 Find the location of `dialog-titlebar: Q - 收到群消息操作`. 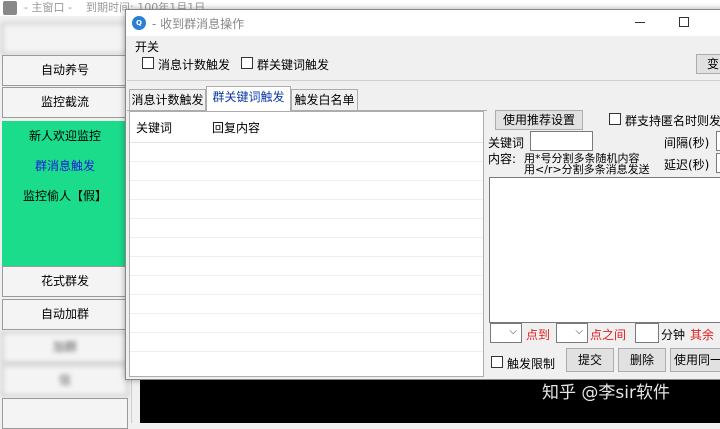

dialog-titlebar: Q - 收到群消息操作 is located at coordinates (423, 23).